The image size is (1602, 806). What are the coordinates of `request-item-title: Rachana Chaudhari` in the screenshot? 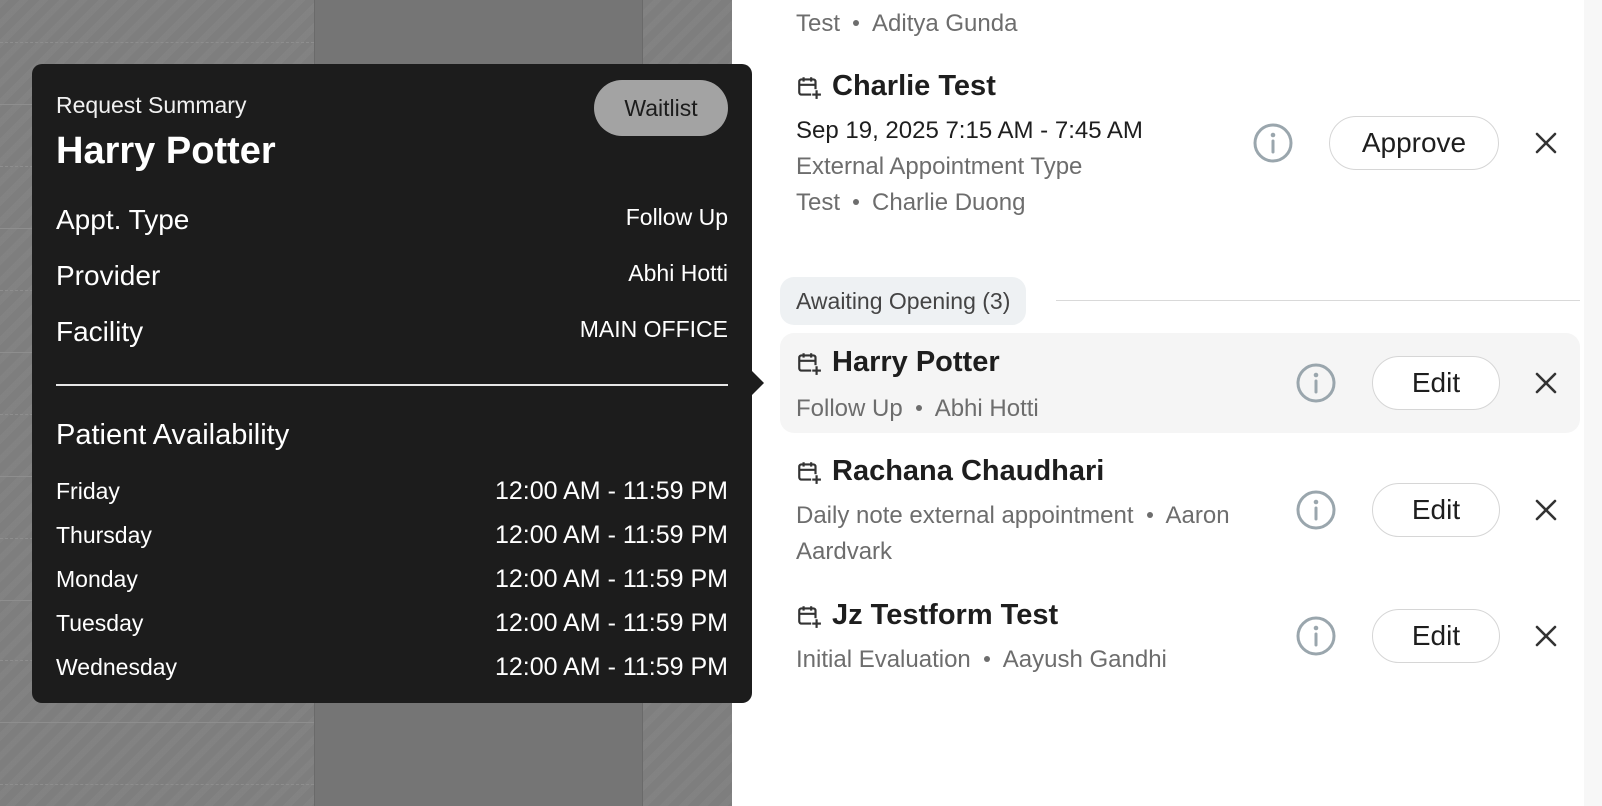 It's located at (950, 471).